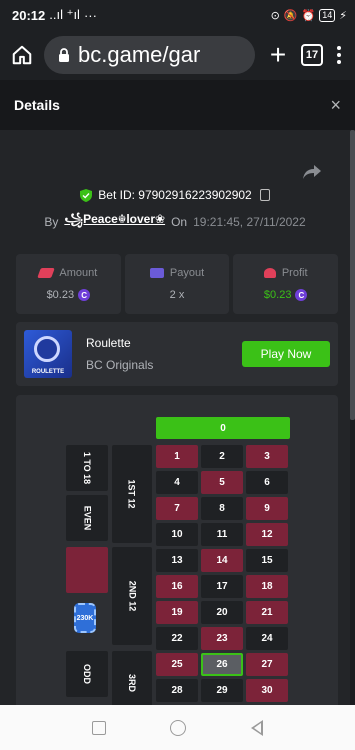 The width and height of the screenshot is (355, 750). What do you see at coordinates (278, 55) in the screenshot?
I see `new-tab-button: +` at bounding box center [278, 55].